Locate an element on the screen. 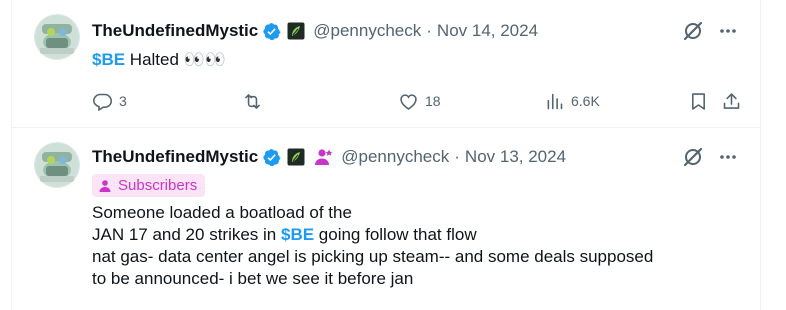 This screenshot has width=786, height=310. bookmark-icon is located at coordinates (698, 101).